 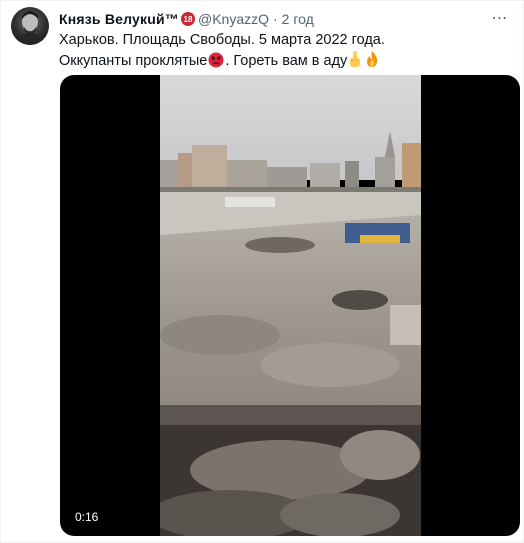 I want to click on tweet-text-line-2: Оккупанты проклятые . Гореть вам в аду, so click(x=286, y=62).